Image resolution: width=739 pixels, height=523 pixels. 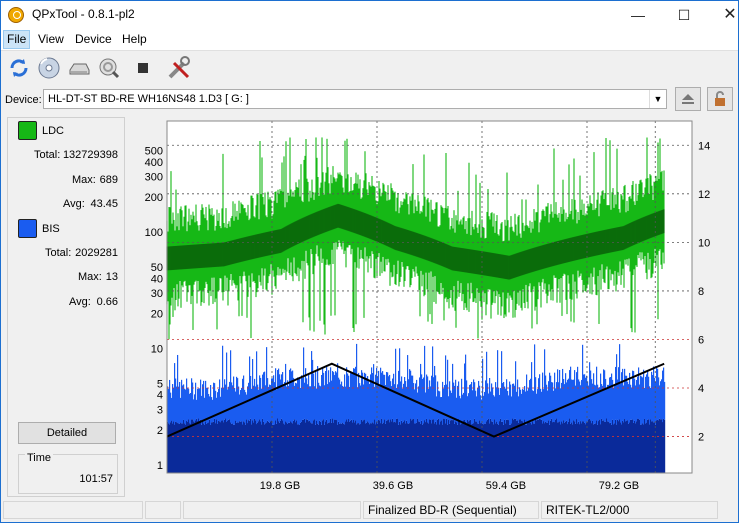 What do you see at coordinates (369, 68) in the screenshot?
I see `toolbar` at bounding box center [369, 68].